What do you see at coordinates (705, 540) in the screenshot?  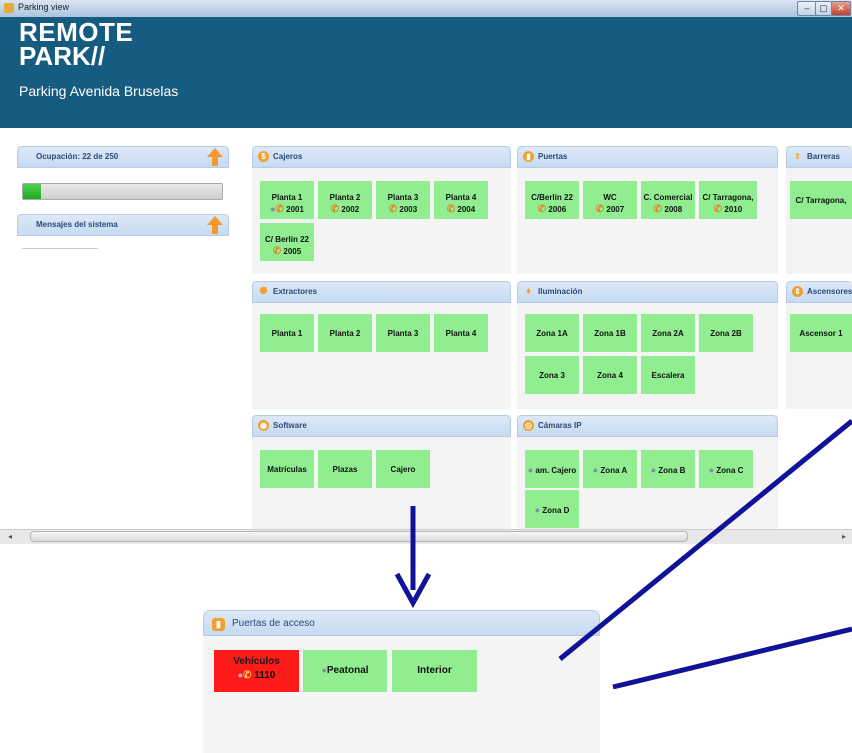 I see `pointer-line-upper` at bounding box center [705, 540].